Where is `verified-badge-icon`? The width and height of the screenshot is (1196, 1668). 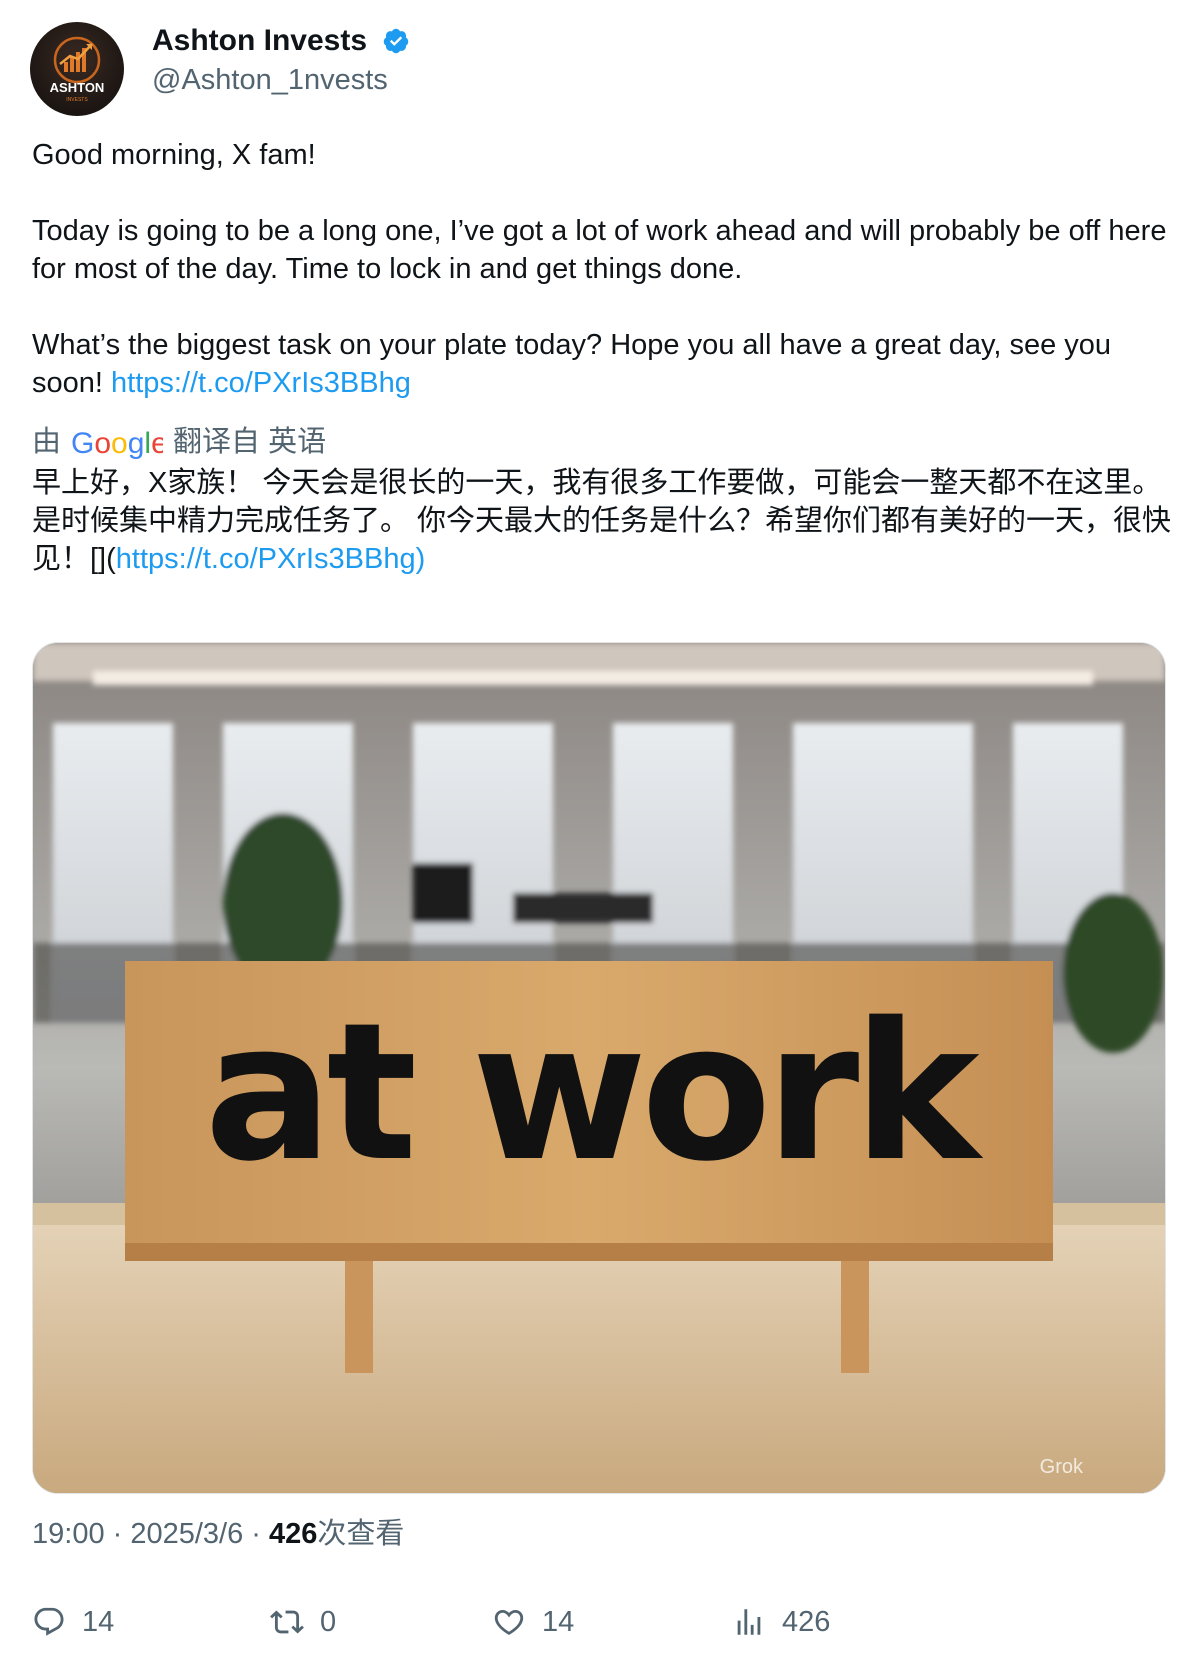
verified-badge-icon is located at coordinates (395, 41).